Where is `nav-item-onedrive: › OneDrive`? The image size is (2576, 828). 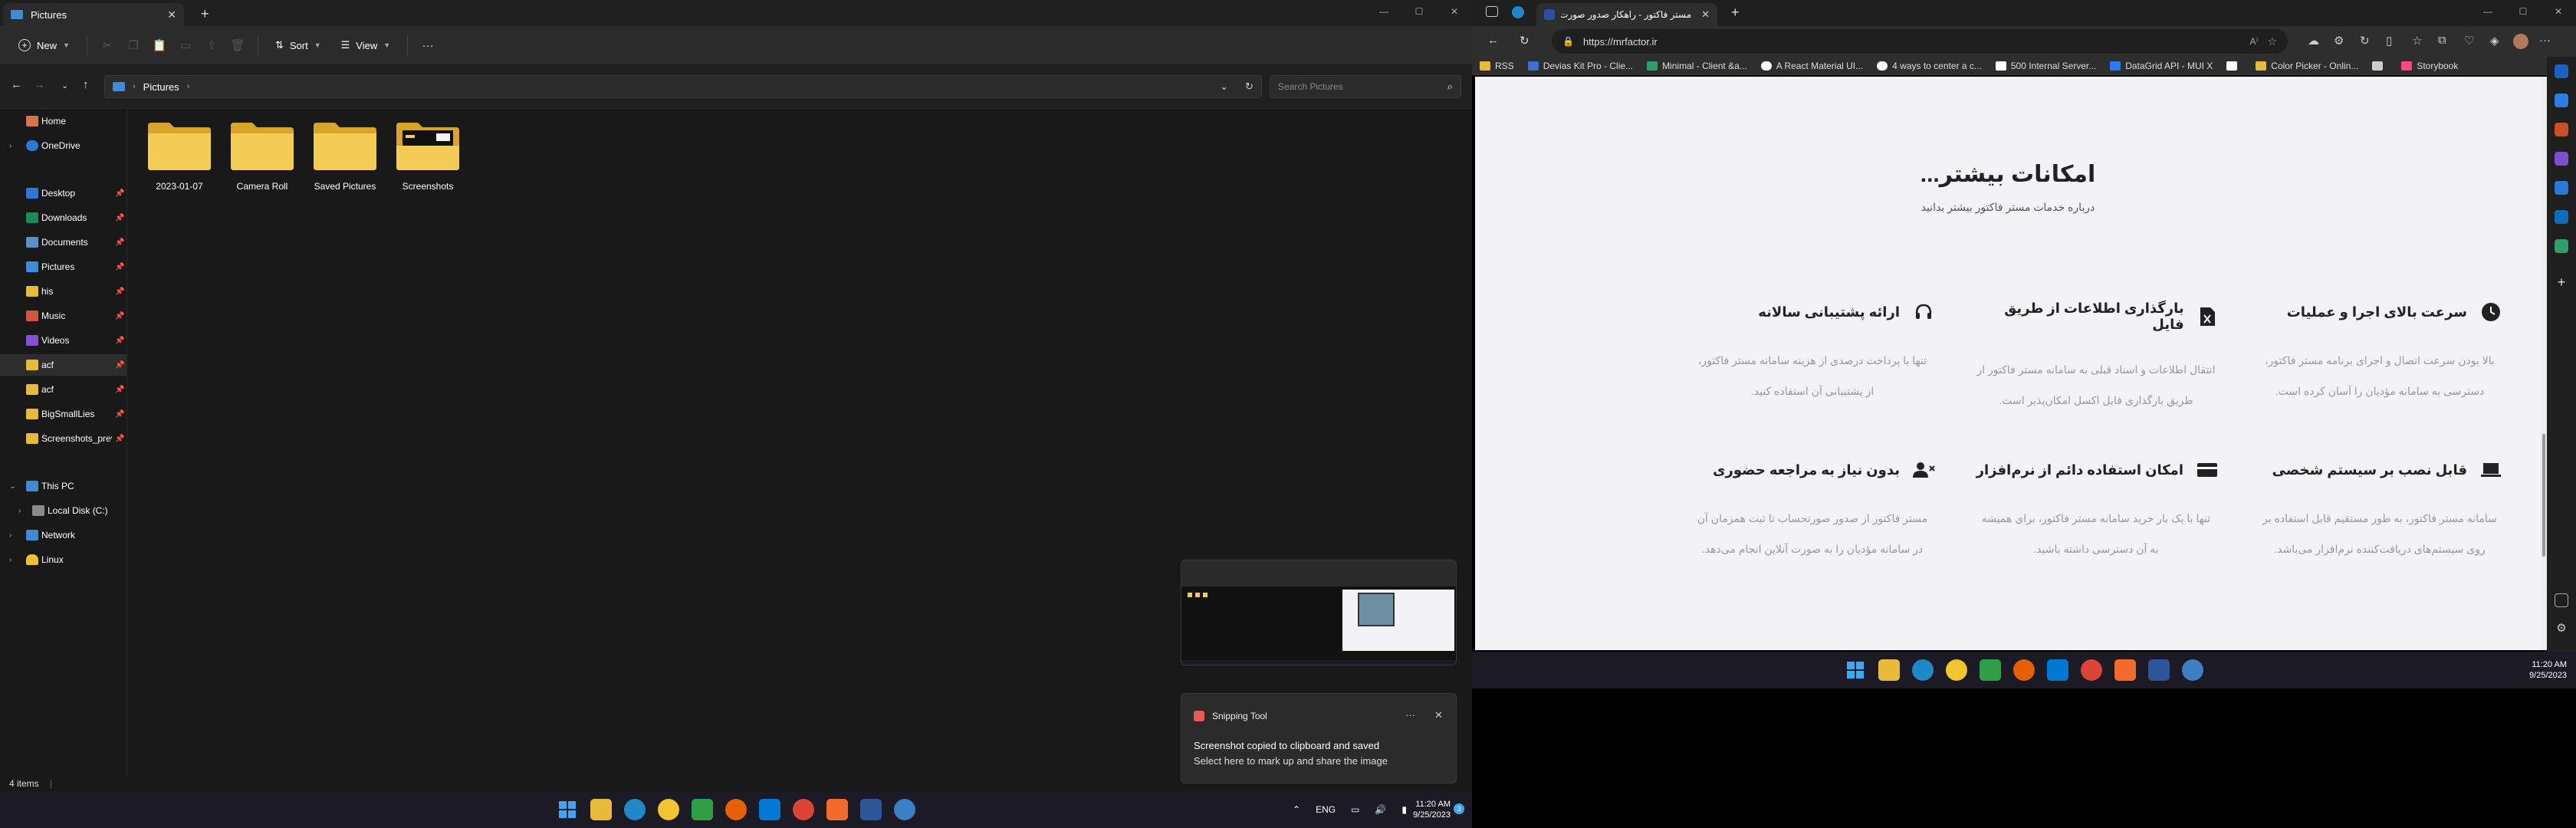
nav-item-onedrive: › OneDrive is located at coordinates (63, 146).